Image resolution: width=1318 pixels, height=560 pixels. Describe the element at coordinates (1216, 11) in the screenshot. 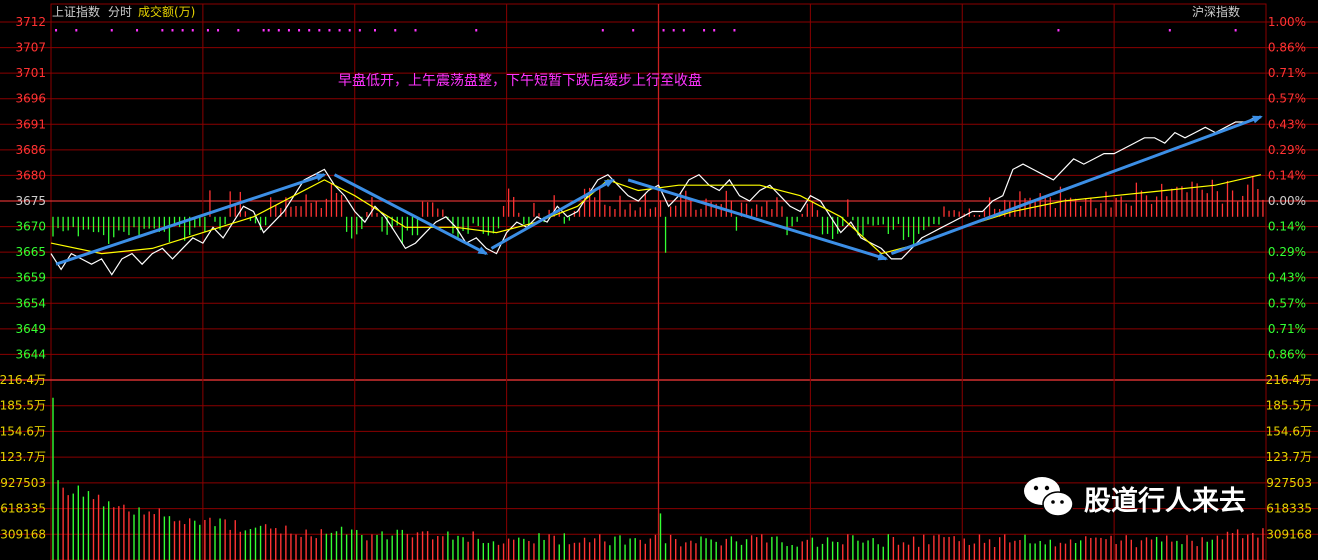

I see `right-index-title: 沪深指数` at that location.